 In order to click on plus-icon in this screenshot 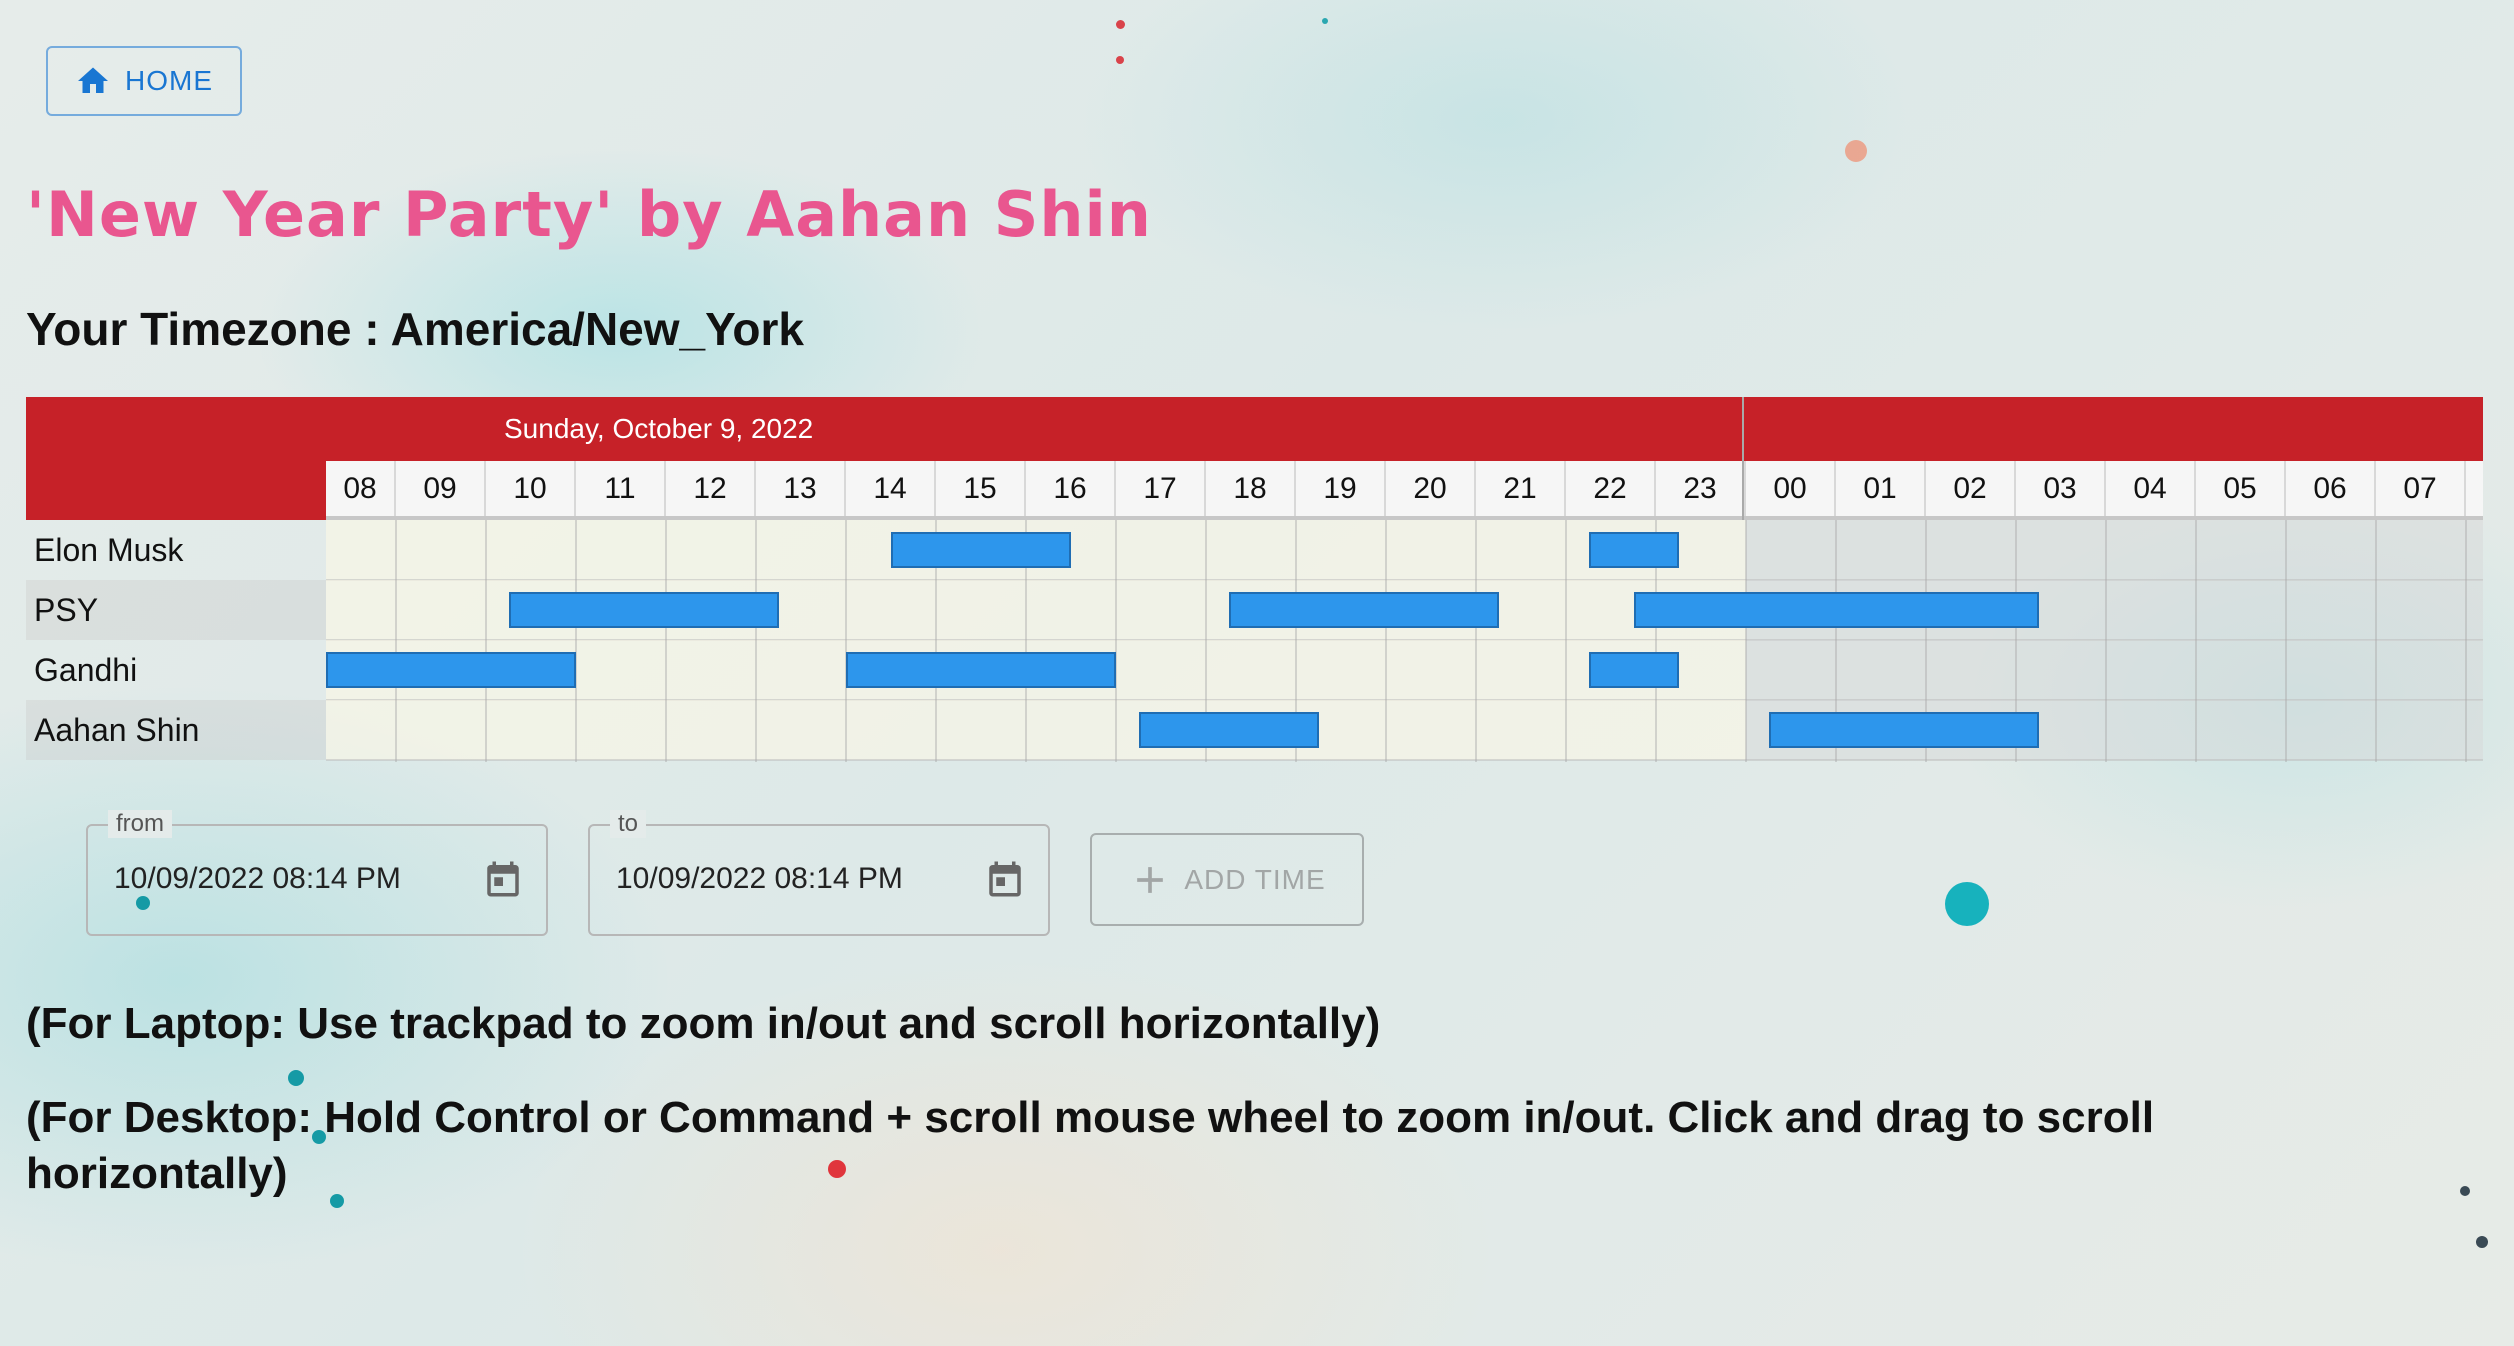, I will do `click(1150, 879)`.